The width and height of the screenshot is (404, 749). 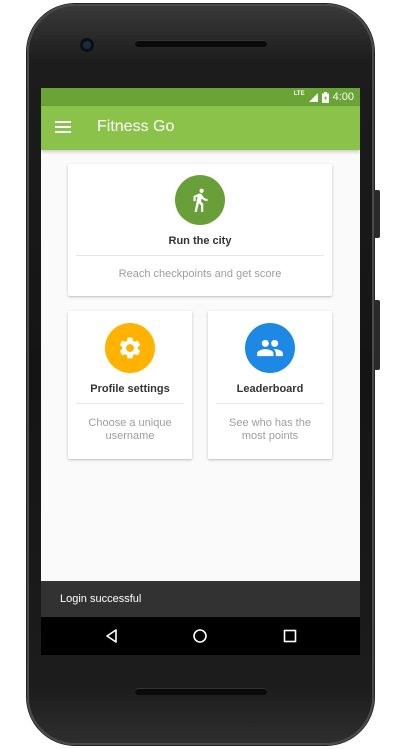 I want to click on system-navigation-bar, so click(x=200, y=636).